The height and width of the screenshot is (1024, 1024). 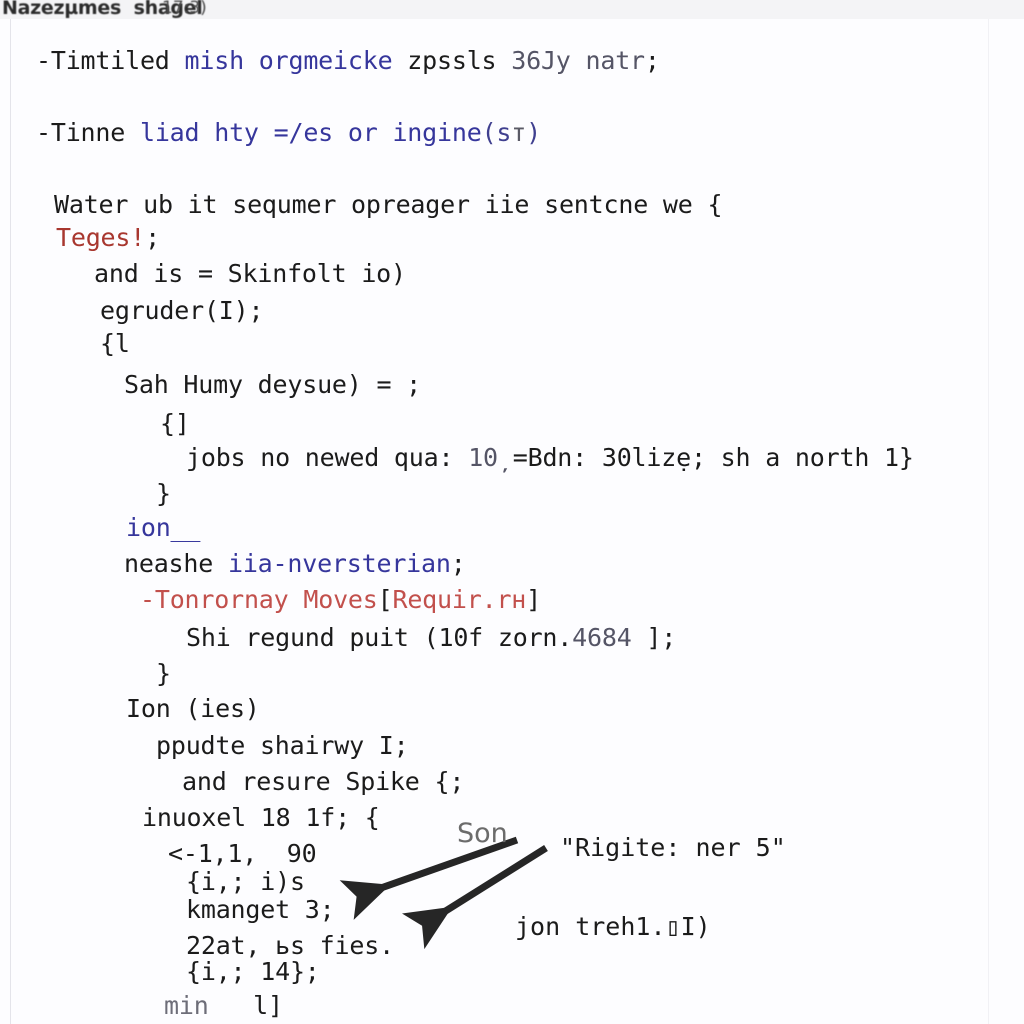 What do you see at coordinates (534, 599) in the screenshot?
I see `code-token: ]` at bounding box center [534, 599].